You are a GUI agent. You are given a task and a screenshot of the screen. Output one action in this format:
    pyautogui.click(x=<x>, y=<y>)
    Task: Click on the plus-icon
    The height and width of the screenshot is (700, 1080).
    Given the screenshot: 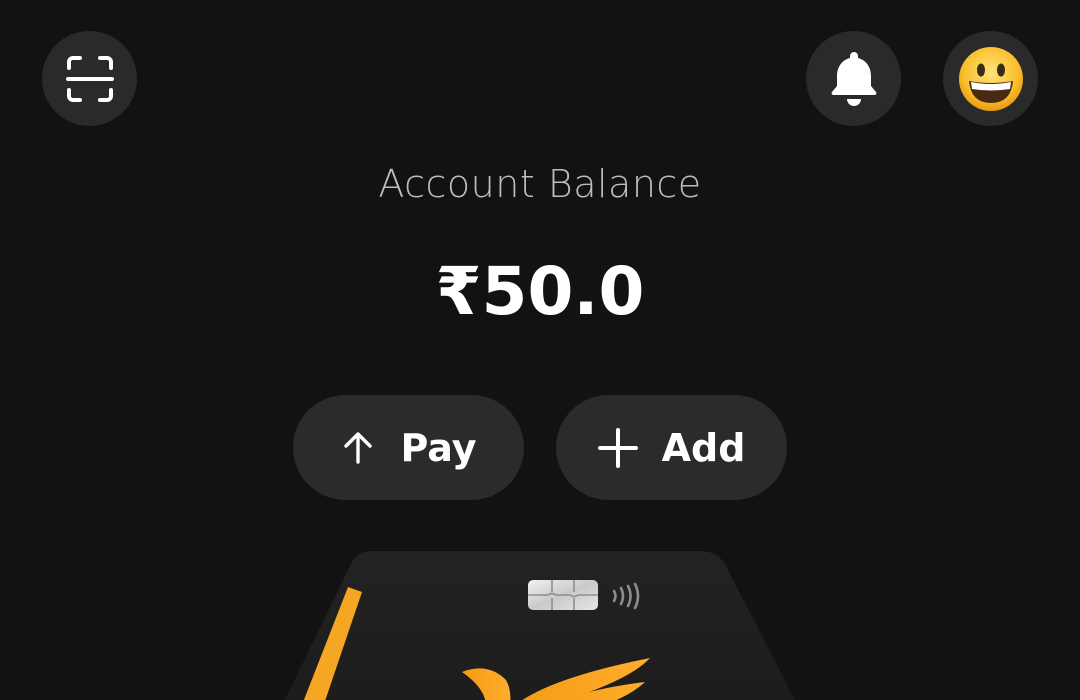 What is the action you would take?
    pyautogui.click(x=617, y=447)
    